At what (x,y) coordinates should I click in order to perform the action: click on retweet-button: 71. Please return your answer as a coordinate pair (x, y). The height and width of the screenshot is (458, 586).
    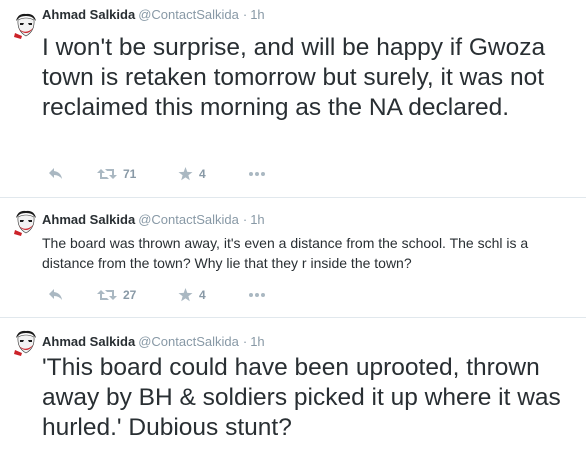
    Looking at the image, I should click on (116, 174).